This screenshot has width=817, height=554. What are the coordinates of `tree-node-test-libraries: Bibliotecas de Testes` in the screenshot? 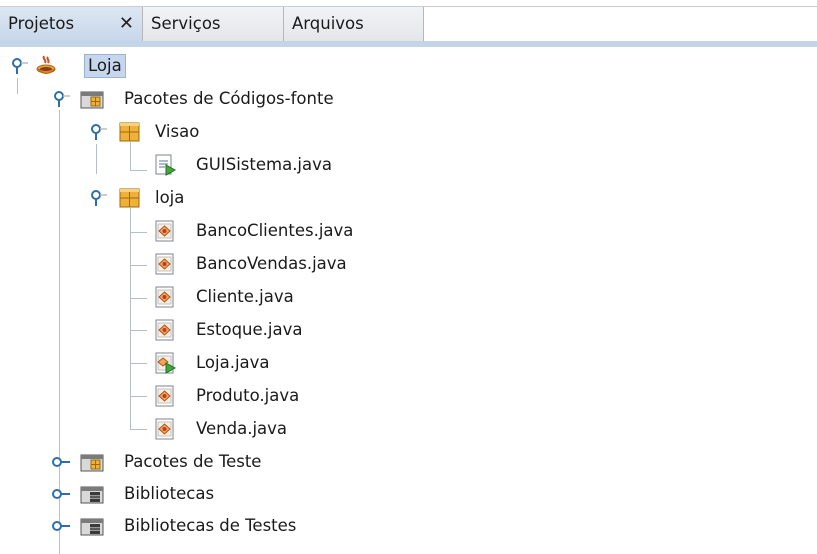 It's located at (210, 526).